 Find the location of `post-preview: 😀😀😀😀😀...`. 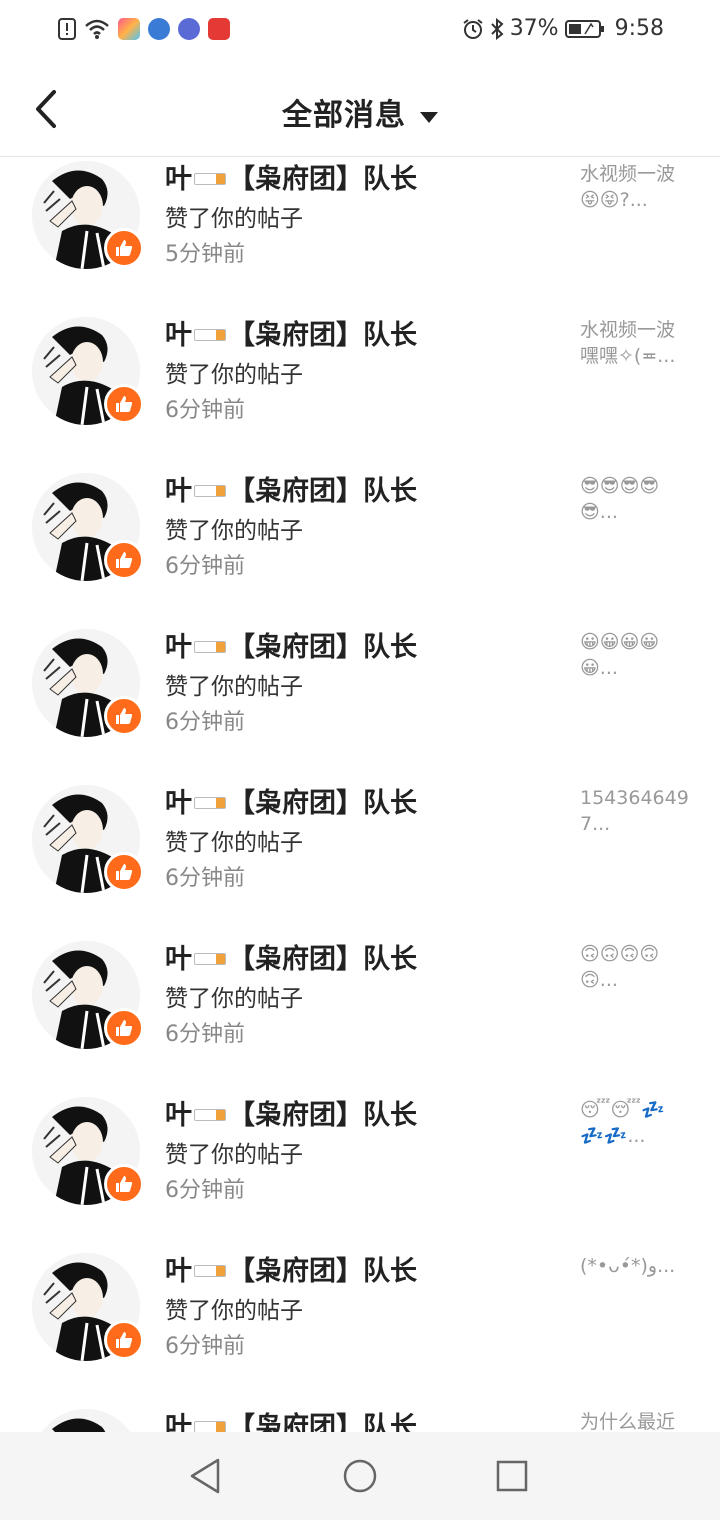

post-preview: 😀😀😀😀😀... is located at coordinates (635, 655).